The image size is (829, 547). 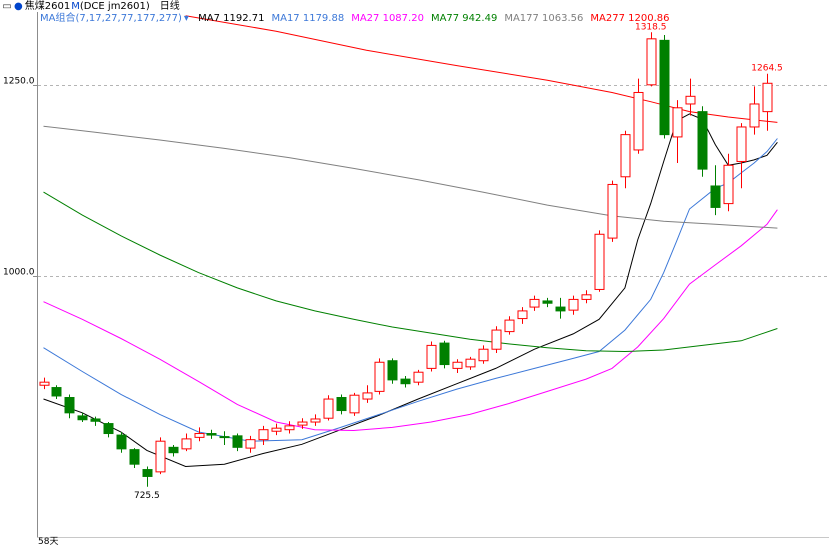 I want to click on price-annotation: 1264.5, so click(x=767, y=69).